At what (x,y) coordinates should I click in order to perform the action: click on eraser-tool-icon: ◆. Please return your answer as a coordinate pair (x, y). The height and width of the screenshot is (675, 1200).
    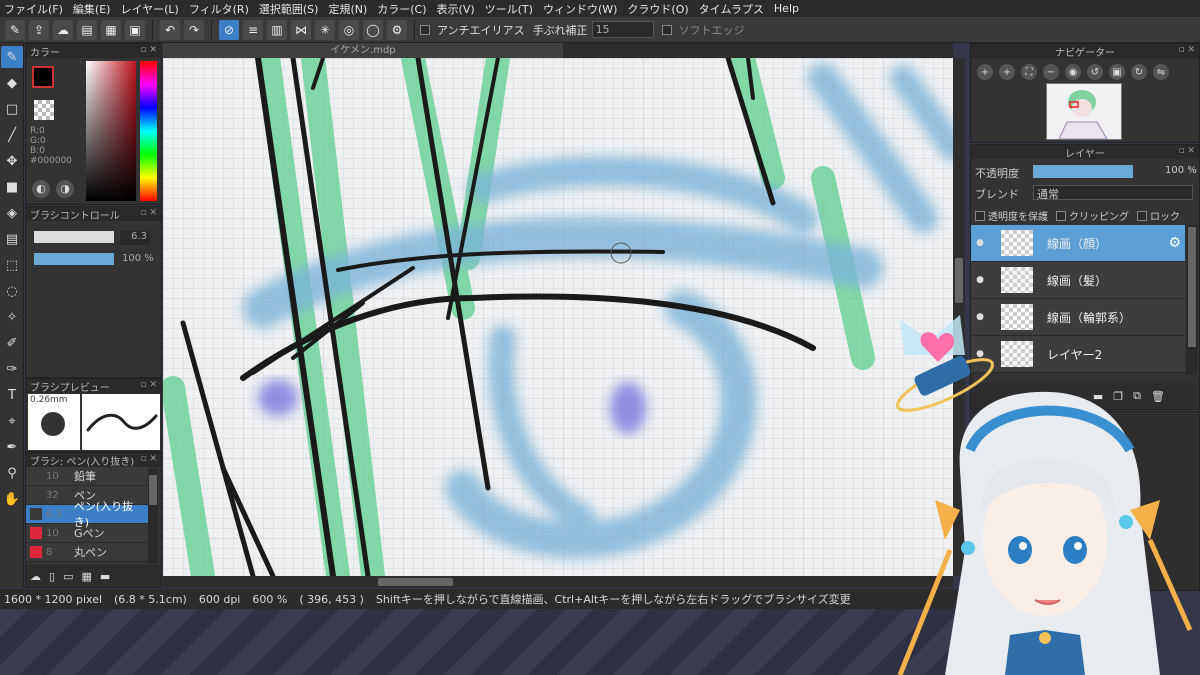
    Looking at the image, I should click on (12, 83).